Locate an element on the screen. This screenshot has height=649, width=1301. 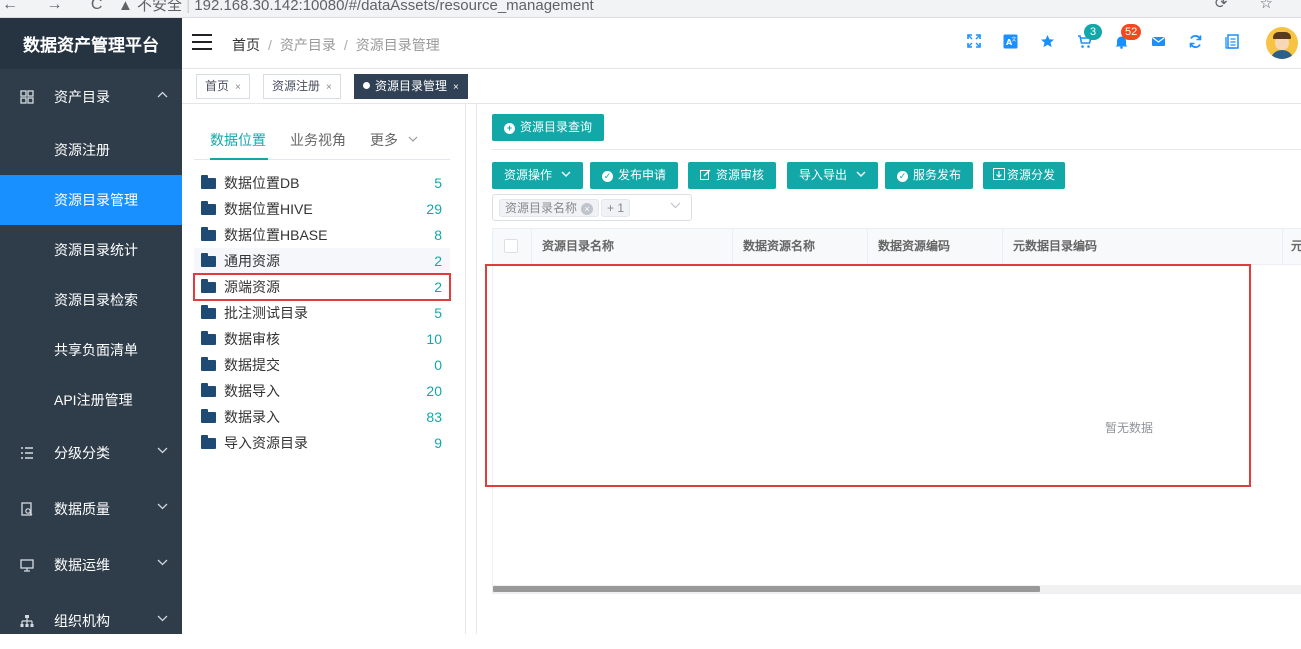
tag-resource-register: 资源注册 × is located at coordinates (302, 86).